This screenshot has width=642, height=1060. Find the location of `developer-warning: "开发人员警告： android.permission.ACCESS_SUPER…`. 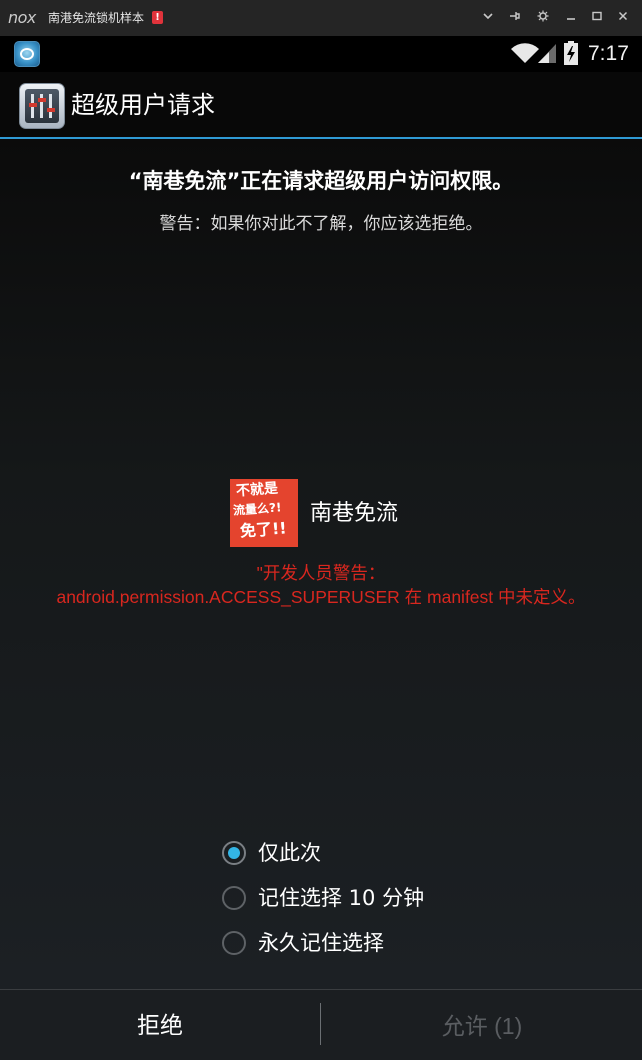

developer-warning: "开发人员警告： android.permission.ACCESS_SUPER… is located at coordinates (321, 585).